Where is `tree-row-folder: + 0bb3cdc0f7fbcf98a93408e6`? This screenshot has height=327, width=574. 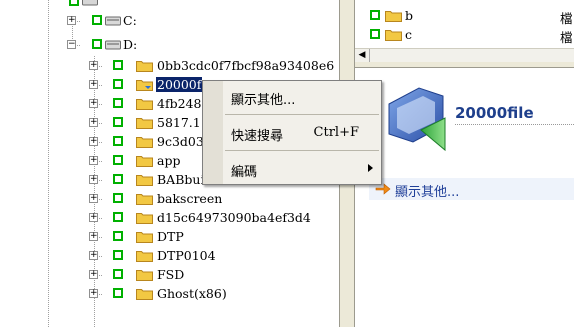
tree-row-folder: + 0bb3cdc0f7fbcf98a93408e6 is located at coordinates (169, 66).